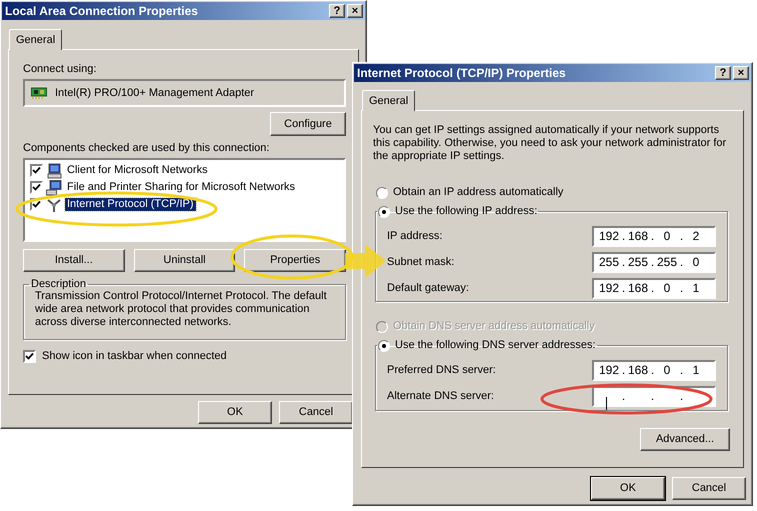 Image resolution: width=757 pixels, height=511 pixels. Describe the element at coordinates (54, 204) in the screenshot. I see `network-icon` at that location.